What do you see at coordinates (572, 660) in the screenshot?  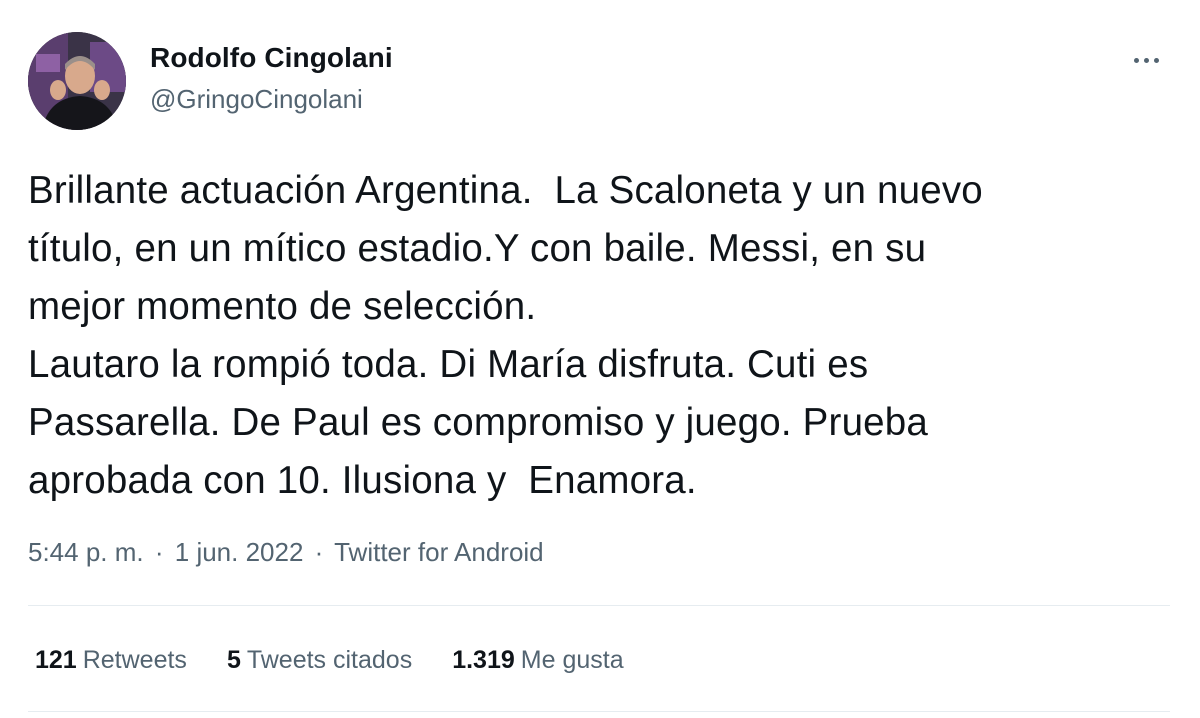 I see `likes-label: Me gusta` at bounding box center [572, 660].